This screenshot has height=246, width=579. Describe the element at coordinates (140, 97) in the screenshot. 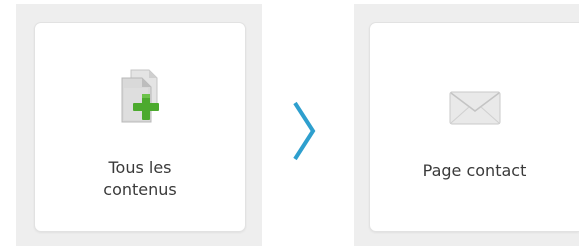

I see `add-document-icon` at that location.